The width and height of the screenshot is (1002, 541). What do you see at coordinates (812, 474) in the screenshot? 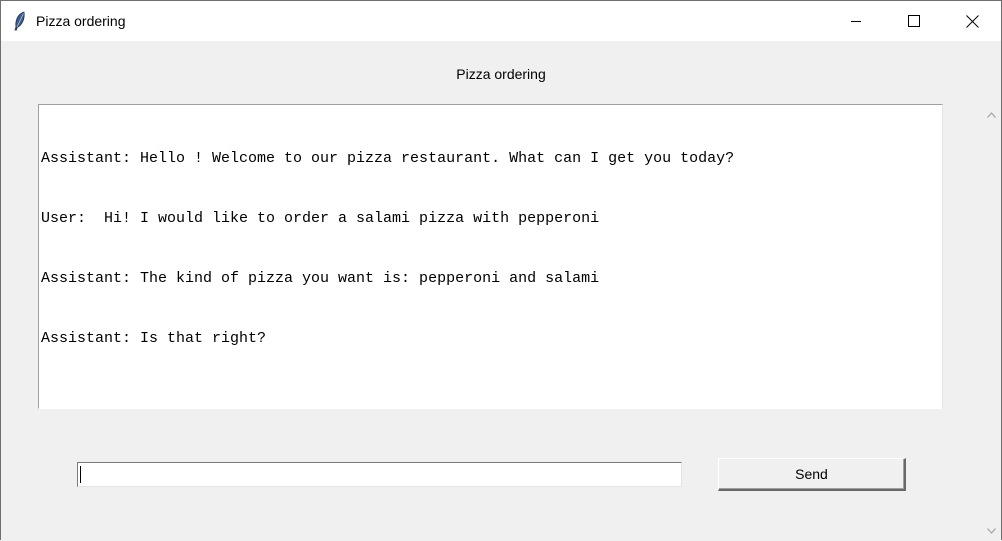
I see `send-button: Send` at bounding box center [812, 474].